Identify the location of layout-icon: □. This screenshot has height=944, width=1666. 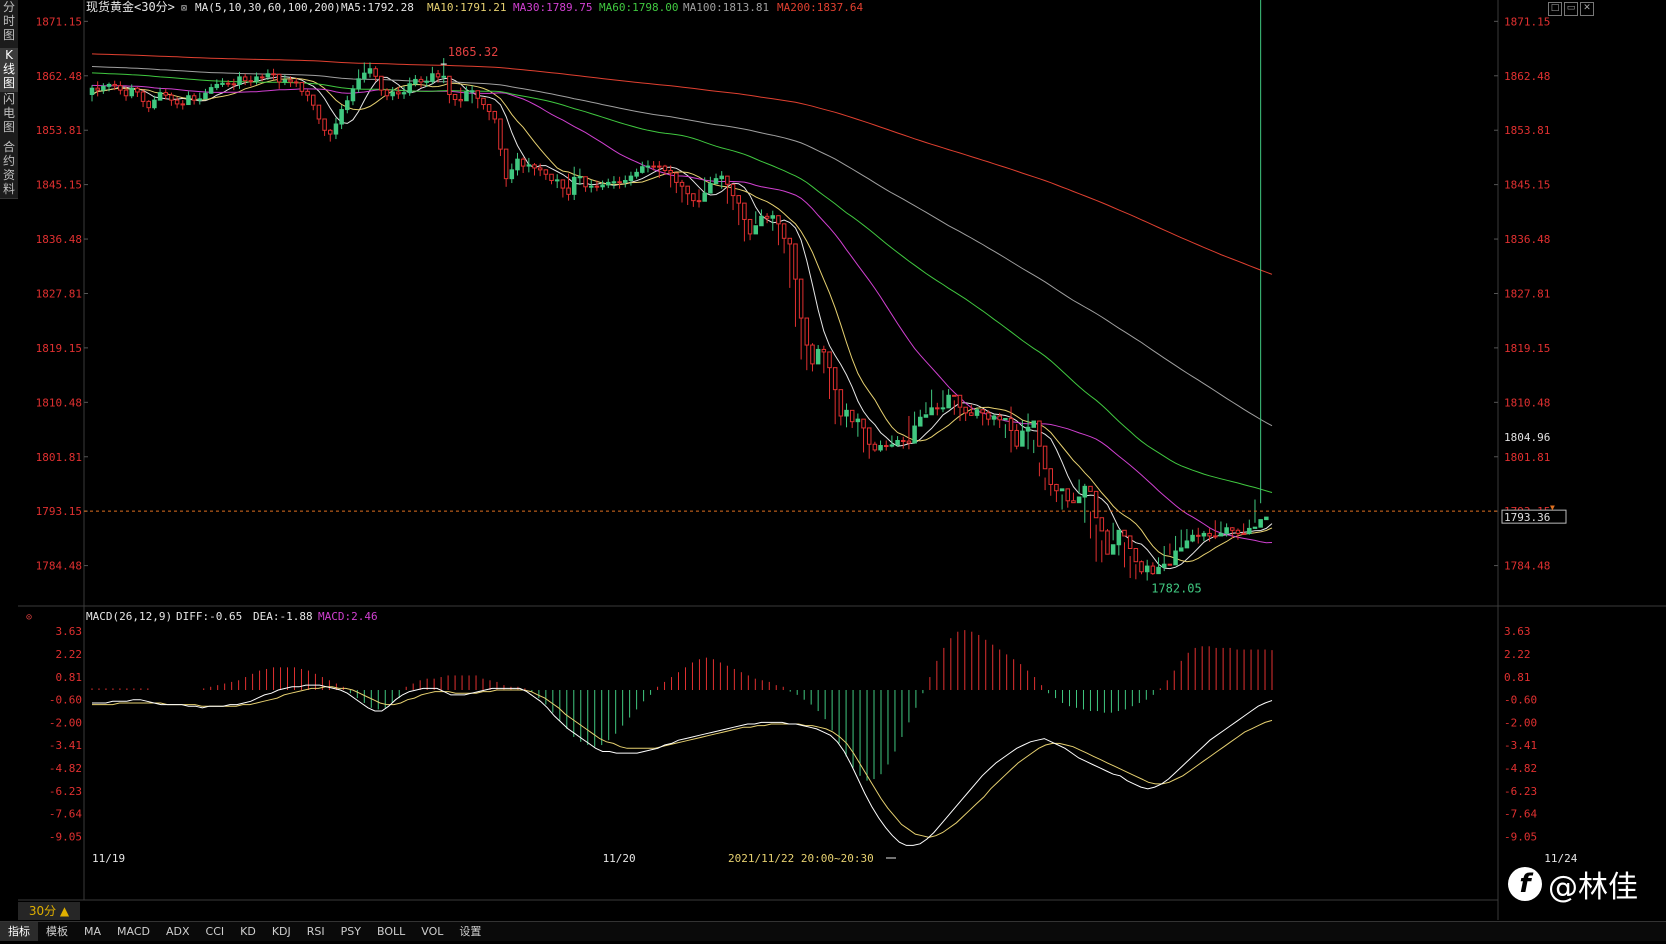
(1555, 9).